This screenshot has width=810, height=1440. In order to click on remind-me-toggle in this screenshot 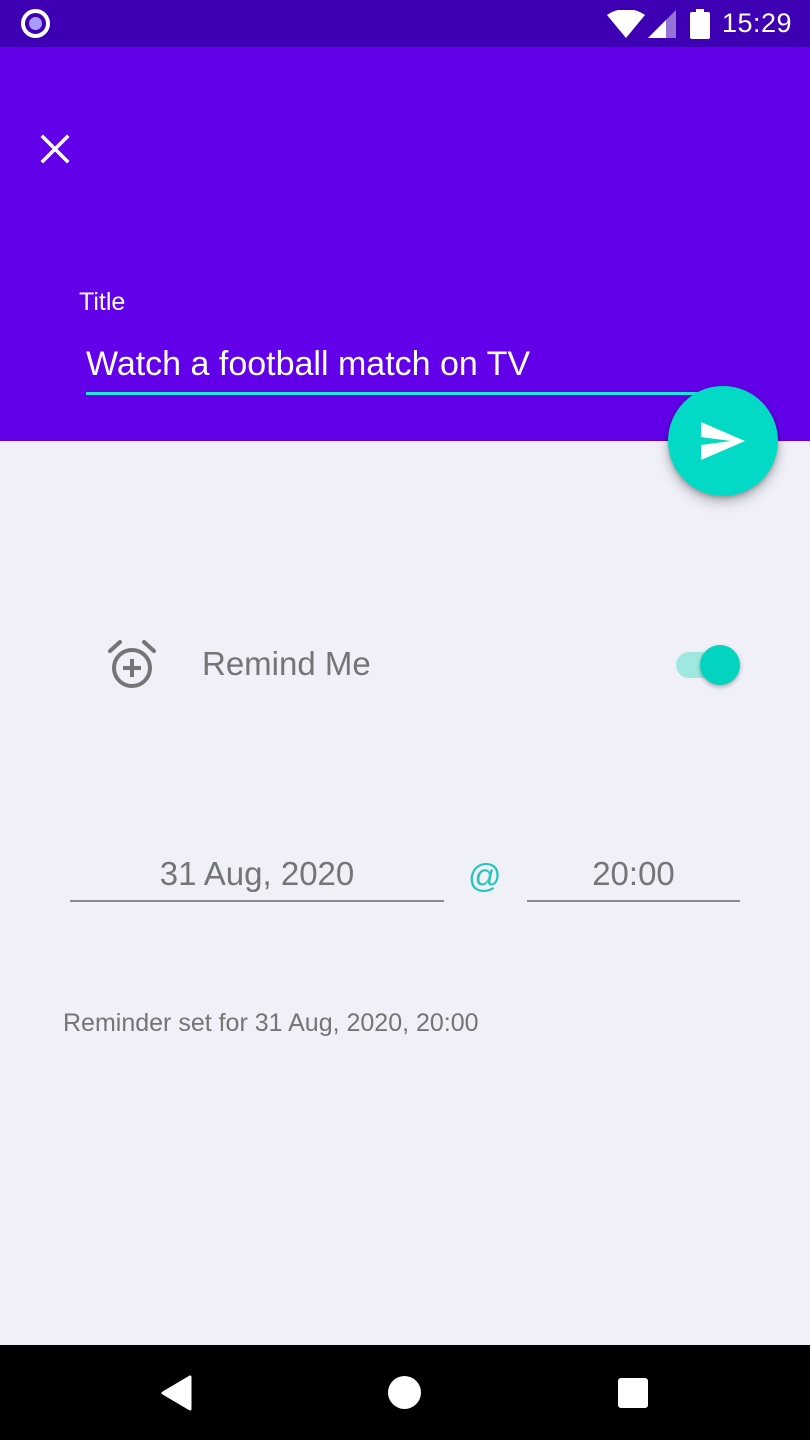, I will do `click(709, 665)`.